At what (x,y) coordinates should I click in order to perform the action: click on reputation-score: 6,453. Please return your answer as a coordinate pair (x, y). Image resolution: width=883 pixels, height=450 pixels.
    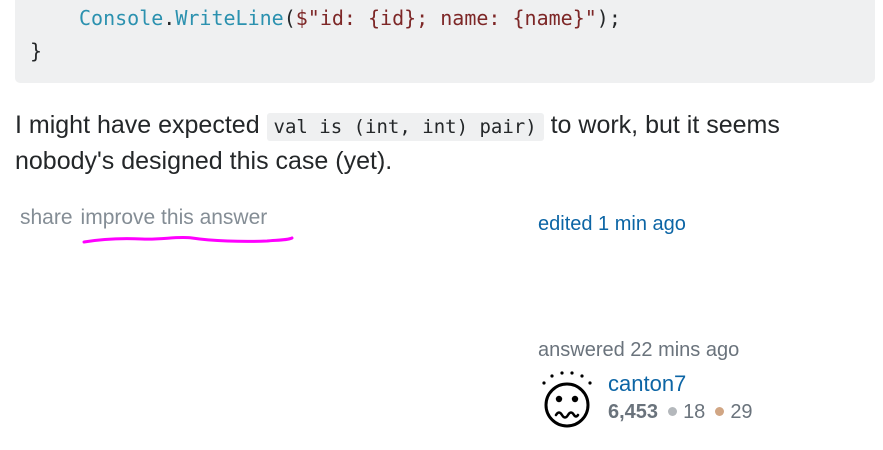
    Looking at the image, I should click on (633, 412).